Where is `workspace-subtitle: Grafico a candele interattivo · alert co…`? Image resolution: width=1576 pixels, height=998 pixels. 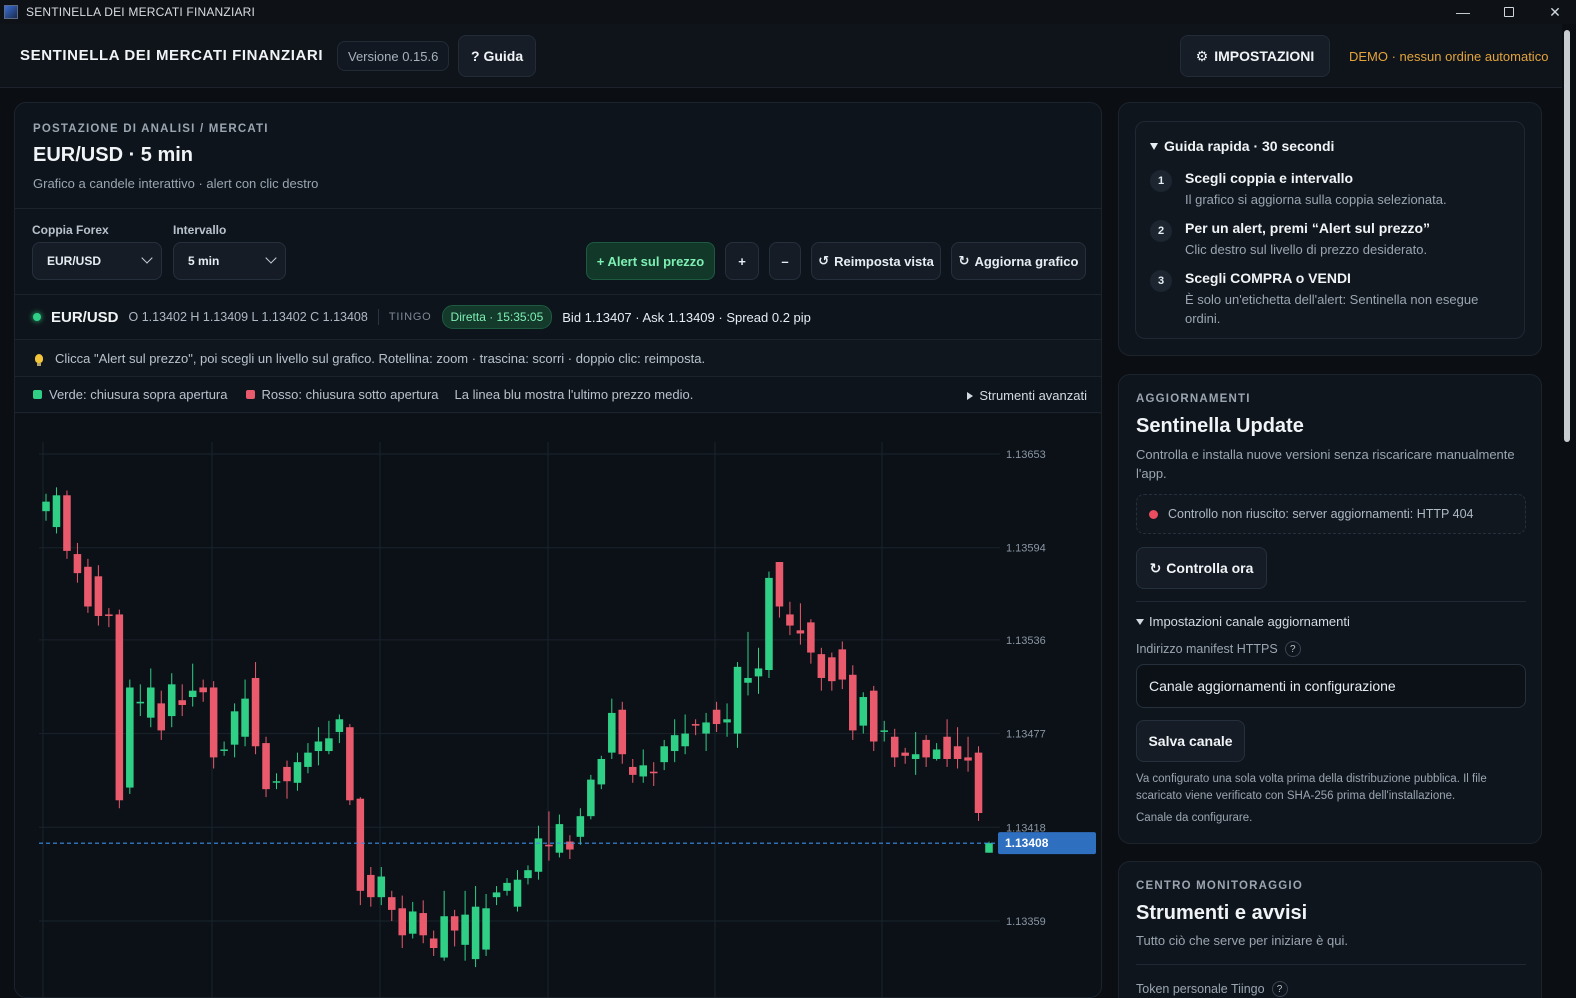 workspace-subtitle: Grafico a candele interattivo · alert co… is located at coordinates (176, 183).